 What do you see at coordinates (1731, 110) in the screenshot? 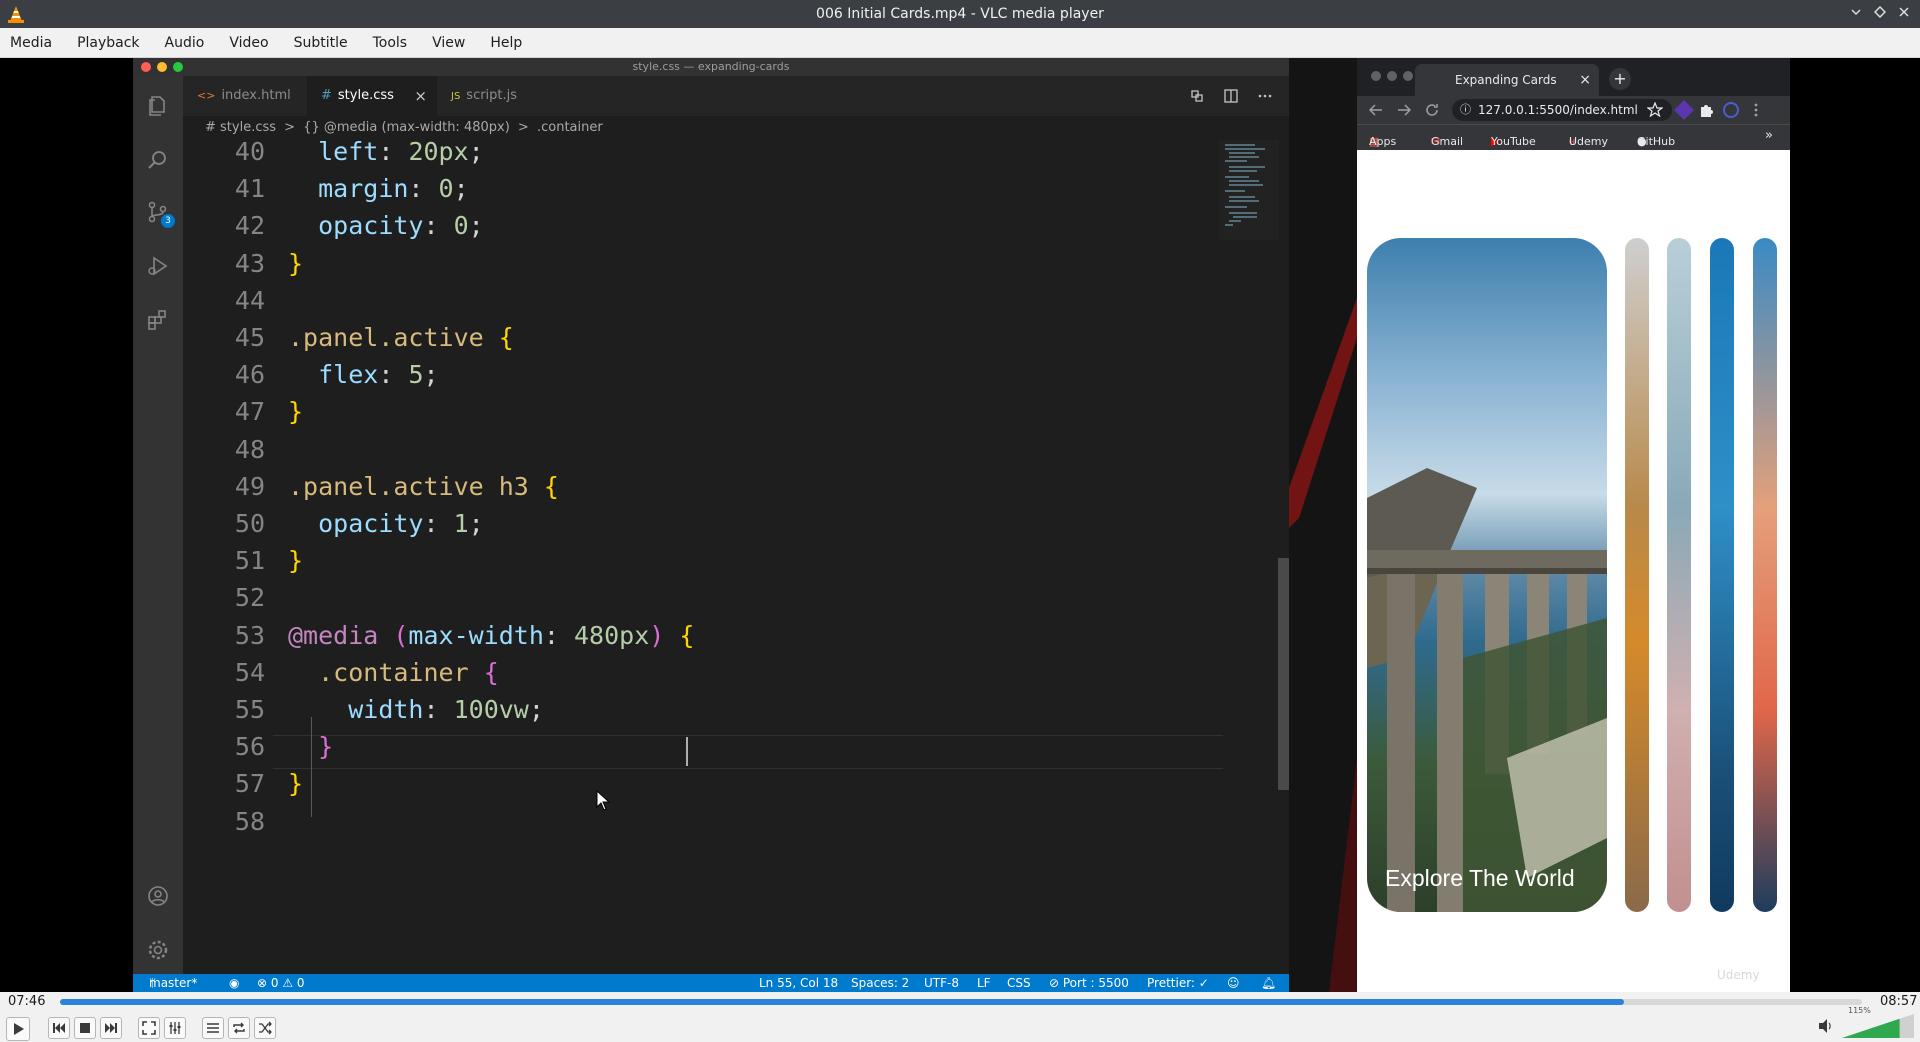
I see `profile-avatar` at bounding box center [1731, 110].